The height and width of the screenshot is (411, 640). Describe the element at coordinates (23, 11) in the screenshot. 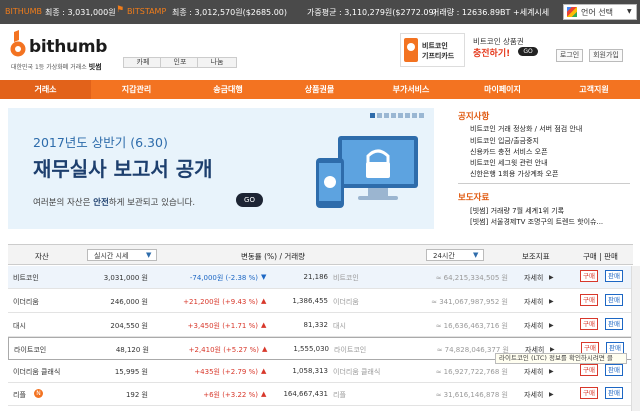

I see `bithumb-ticker-label: BITHUMB` at that location.